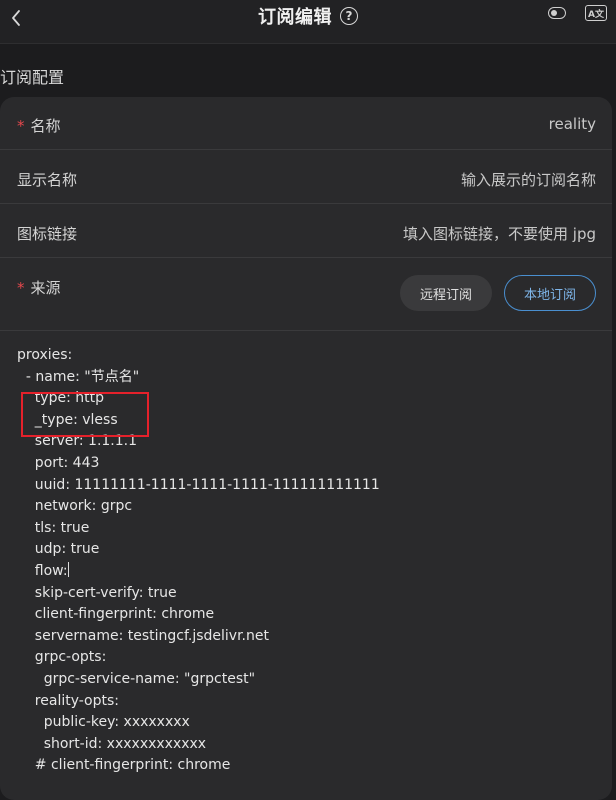 The height and width of the screenshot is (800, 616). What do you see at coordinates (32, 77) in the screenshot?
I see `section-title: 订阅配置` at bounding box center [32, 77].